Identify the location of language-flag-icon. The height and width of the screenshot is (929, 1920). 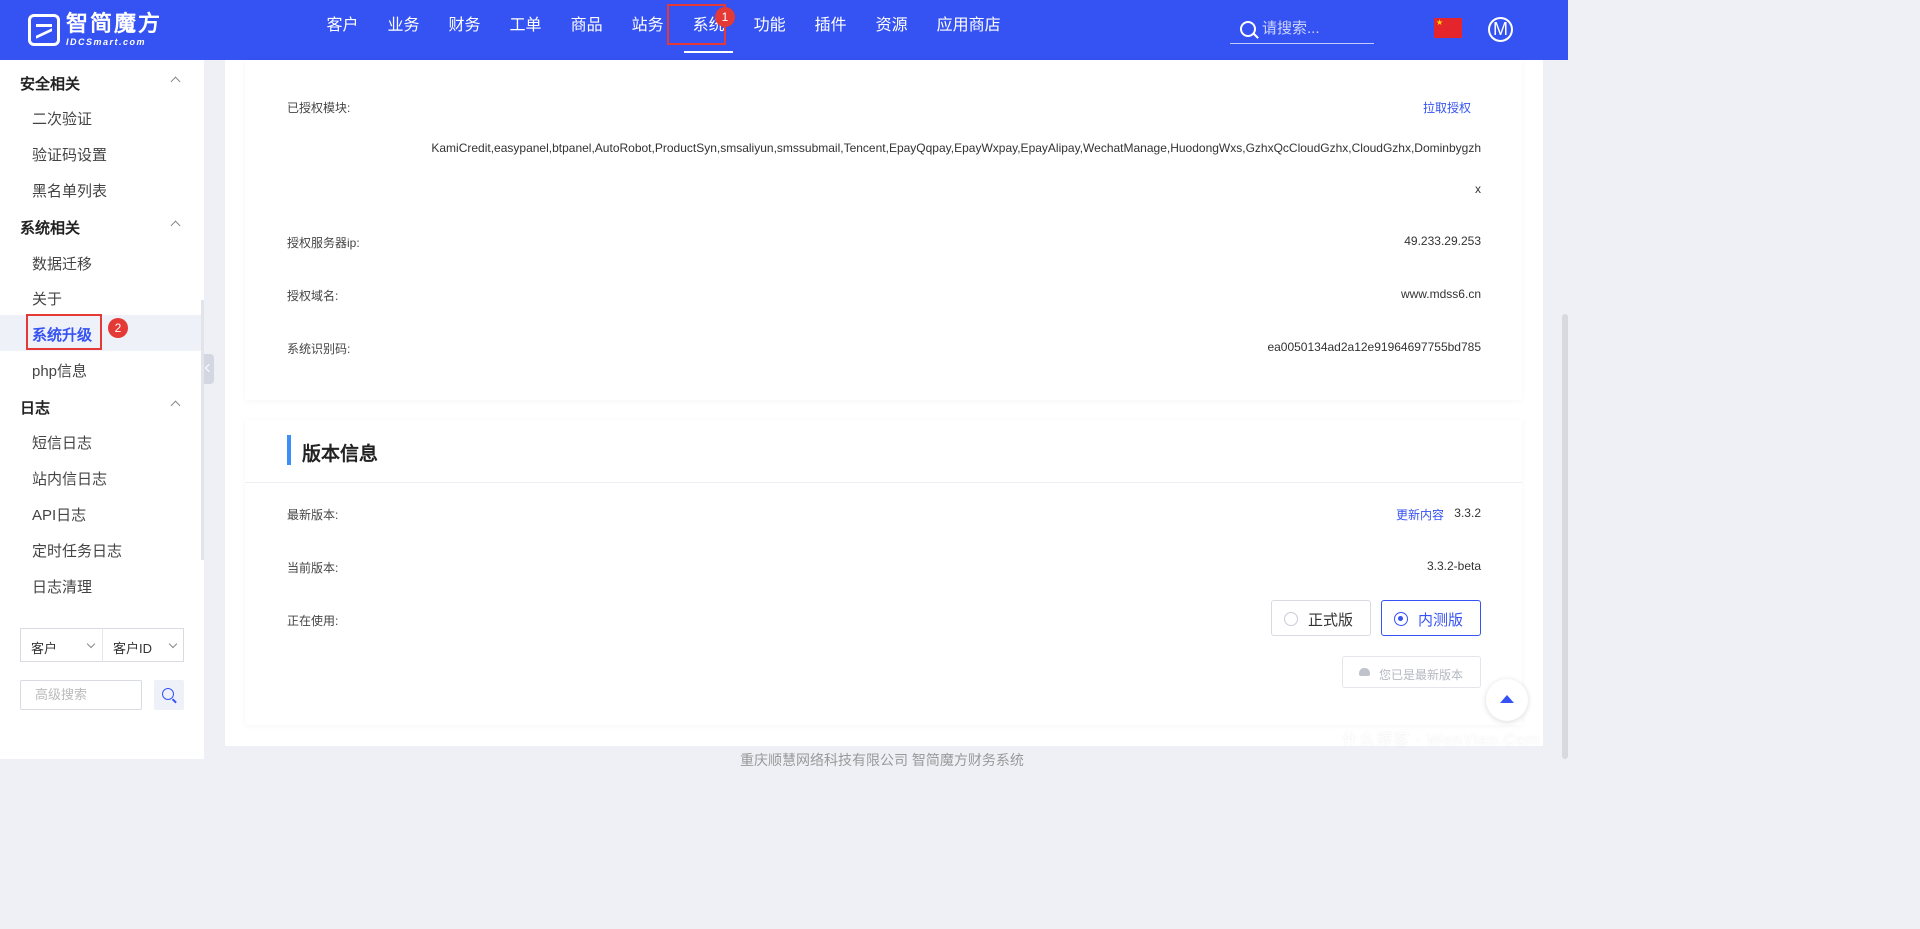
(1448, 28).